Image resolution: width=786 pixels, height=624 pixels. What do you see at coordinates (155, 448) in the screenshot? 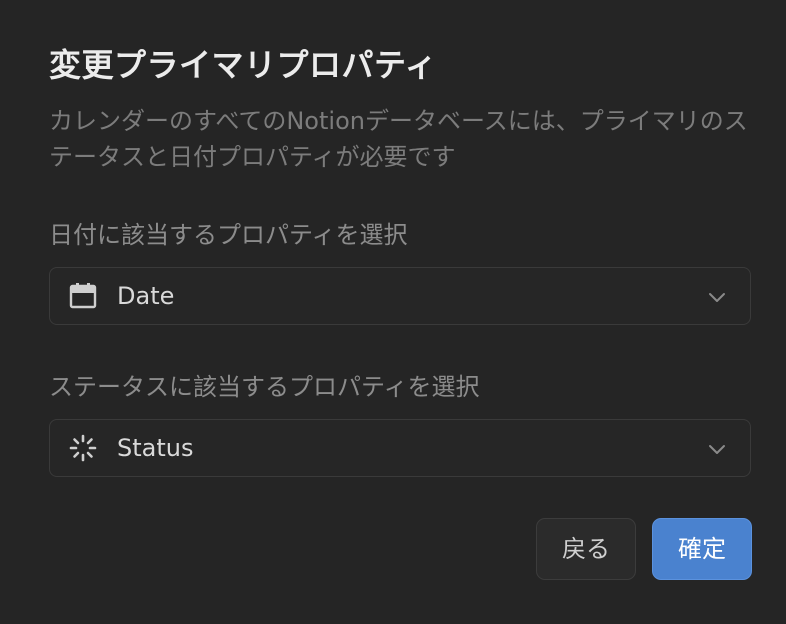
I see `status-property-value: Status` at bounding box center [155, 448].